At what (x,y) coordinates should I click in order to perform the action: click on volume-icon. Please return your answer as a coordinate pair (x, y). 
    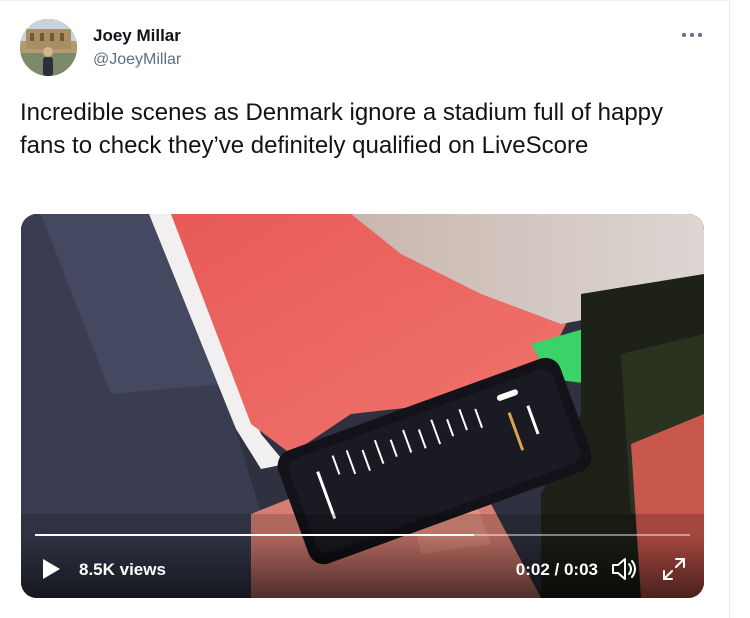
    Looking at the image, I should click on (624, 569).